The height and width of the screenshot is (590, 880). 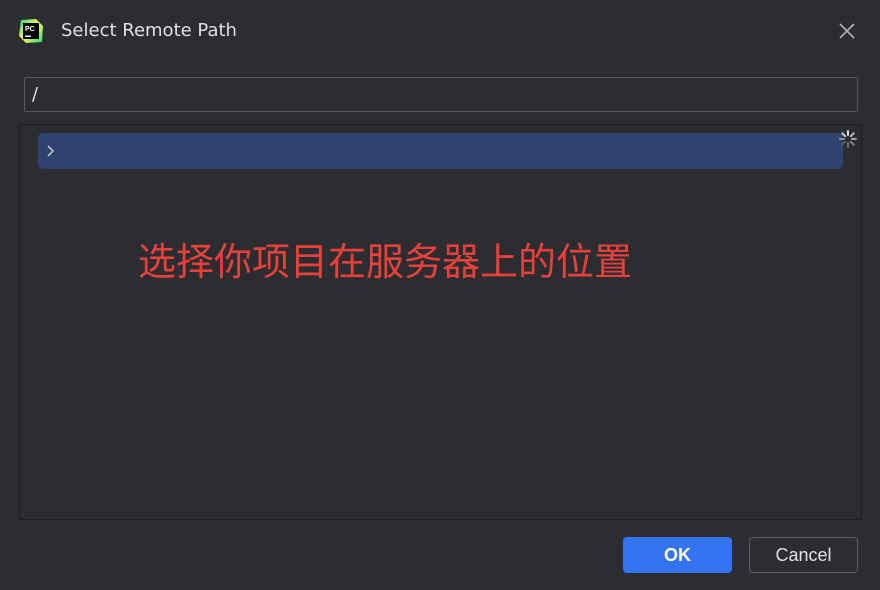 I want to click on remote-path-field, so click(x=441, y=94).